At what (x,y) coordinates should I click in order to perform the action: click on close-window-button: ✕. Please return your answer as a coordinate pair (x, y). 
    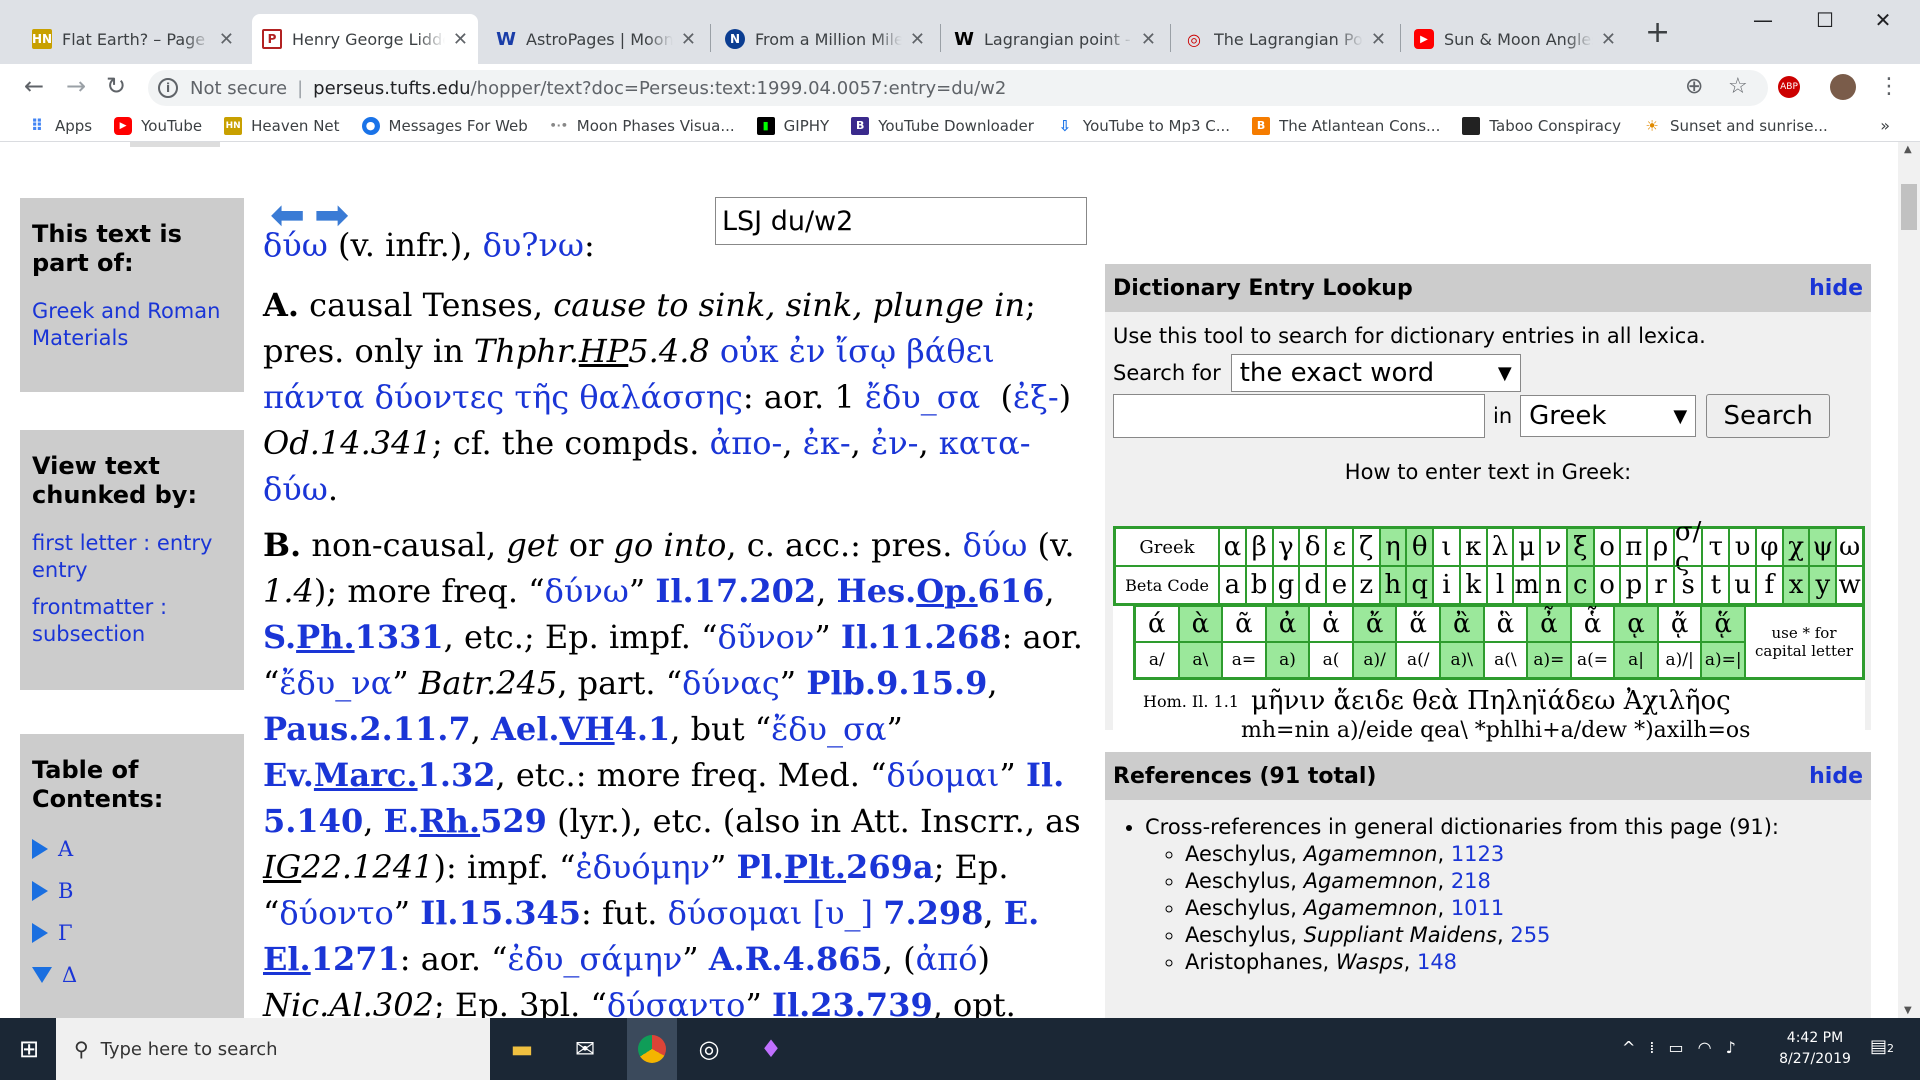
    Looking at the image, I should click on (1883, 20).